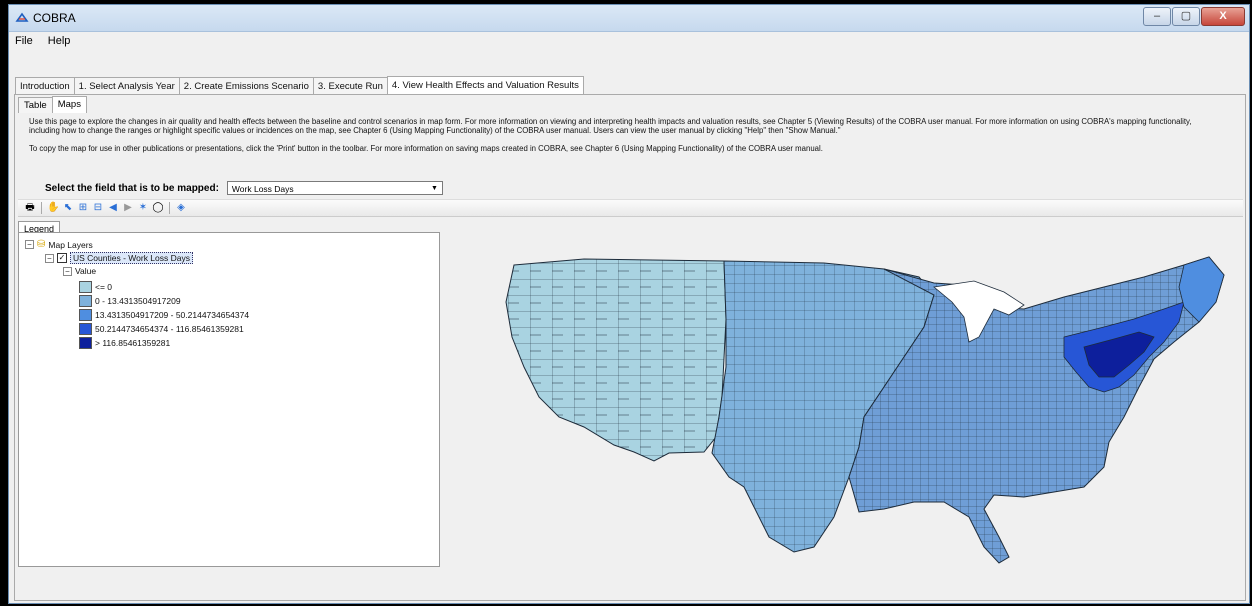  What do you see at coordinates (334, 188) in the screenshot?
I see `field-select-dropdown: Work Loss Days ▼` at bounding box center [334, 188].